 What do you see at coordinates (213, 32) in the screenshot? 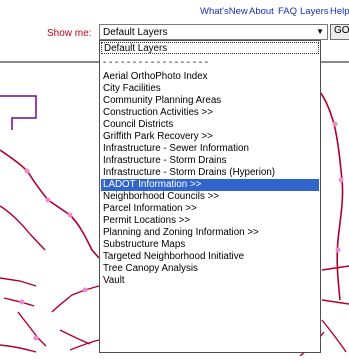
I see `layer-select: Default Layers ▼` at bounding box center [213, 32].